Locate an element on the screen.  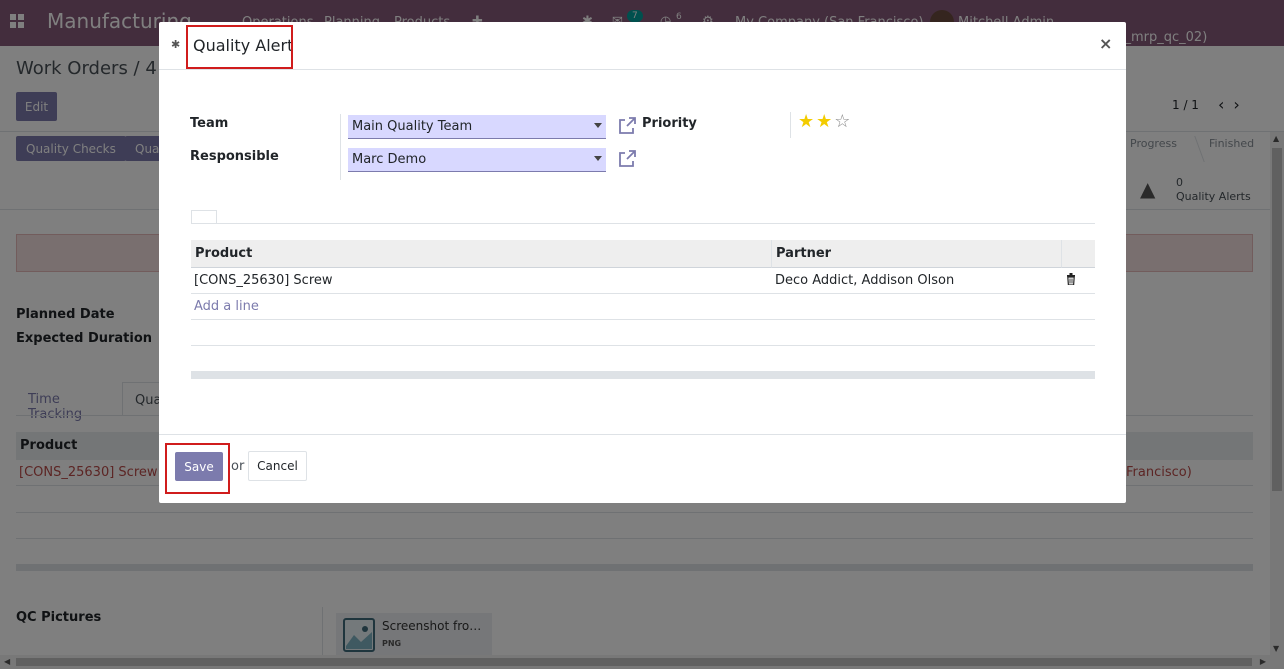
table-footer is located at coordinates (643, 375).